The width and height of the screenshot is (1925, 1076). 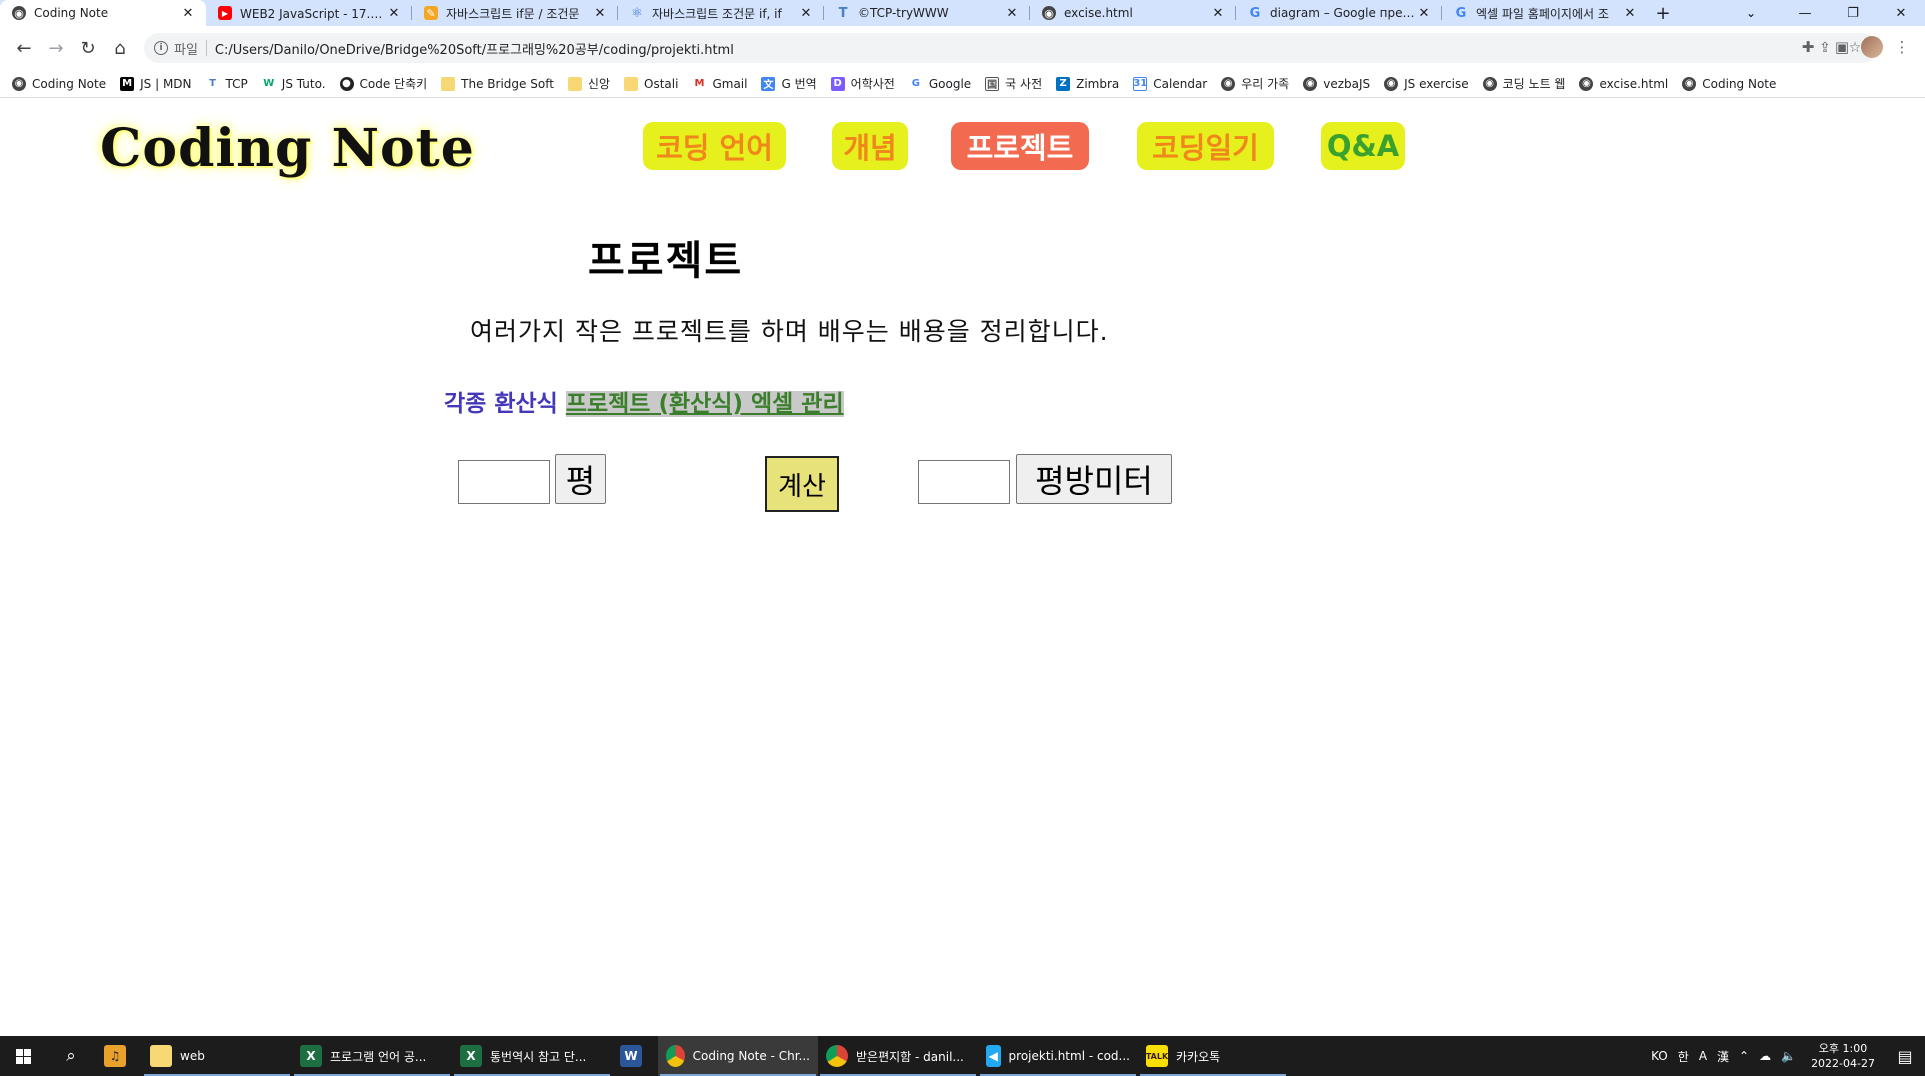 What do you see at coordinates (1336, 83) in the screenshot?
I see `bookmark-vezbajs: ◉ vezbaJS` at bounding box center [1336, 83].